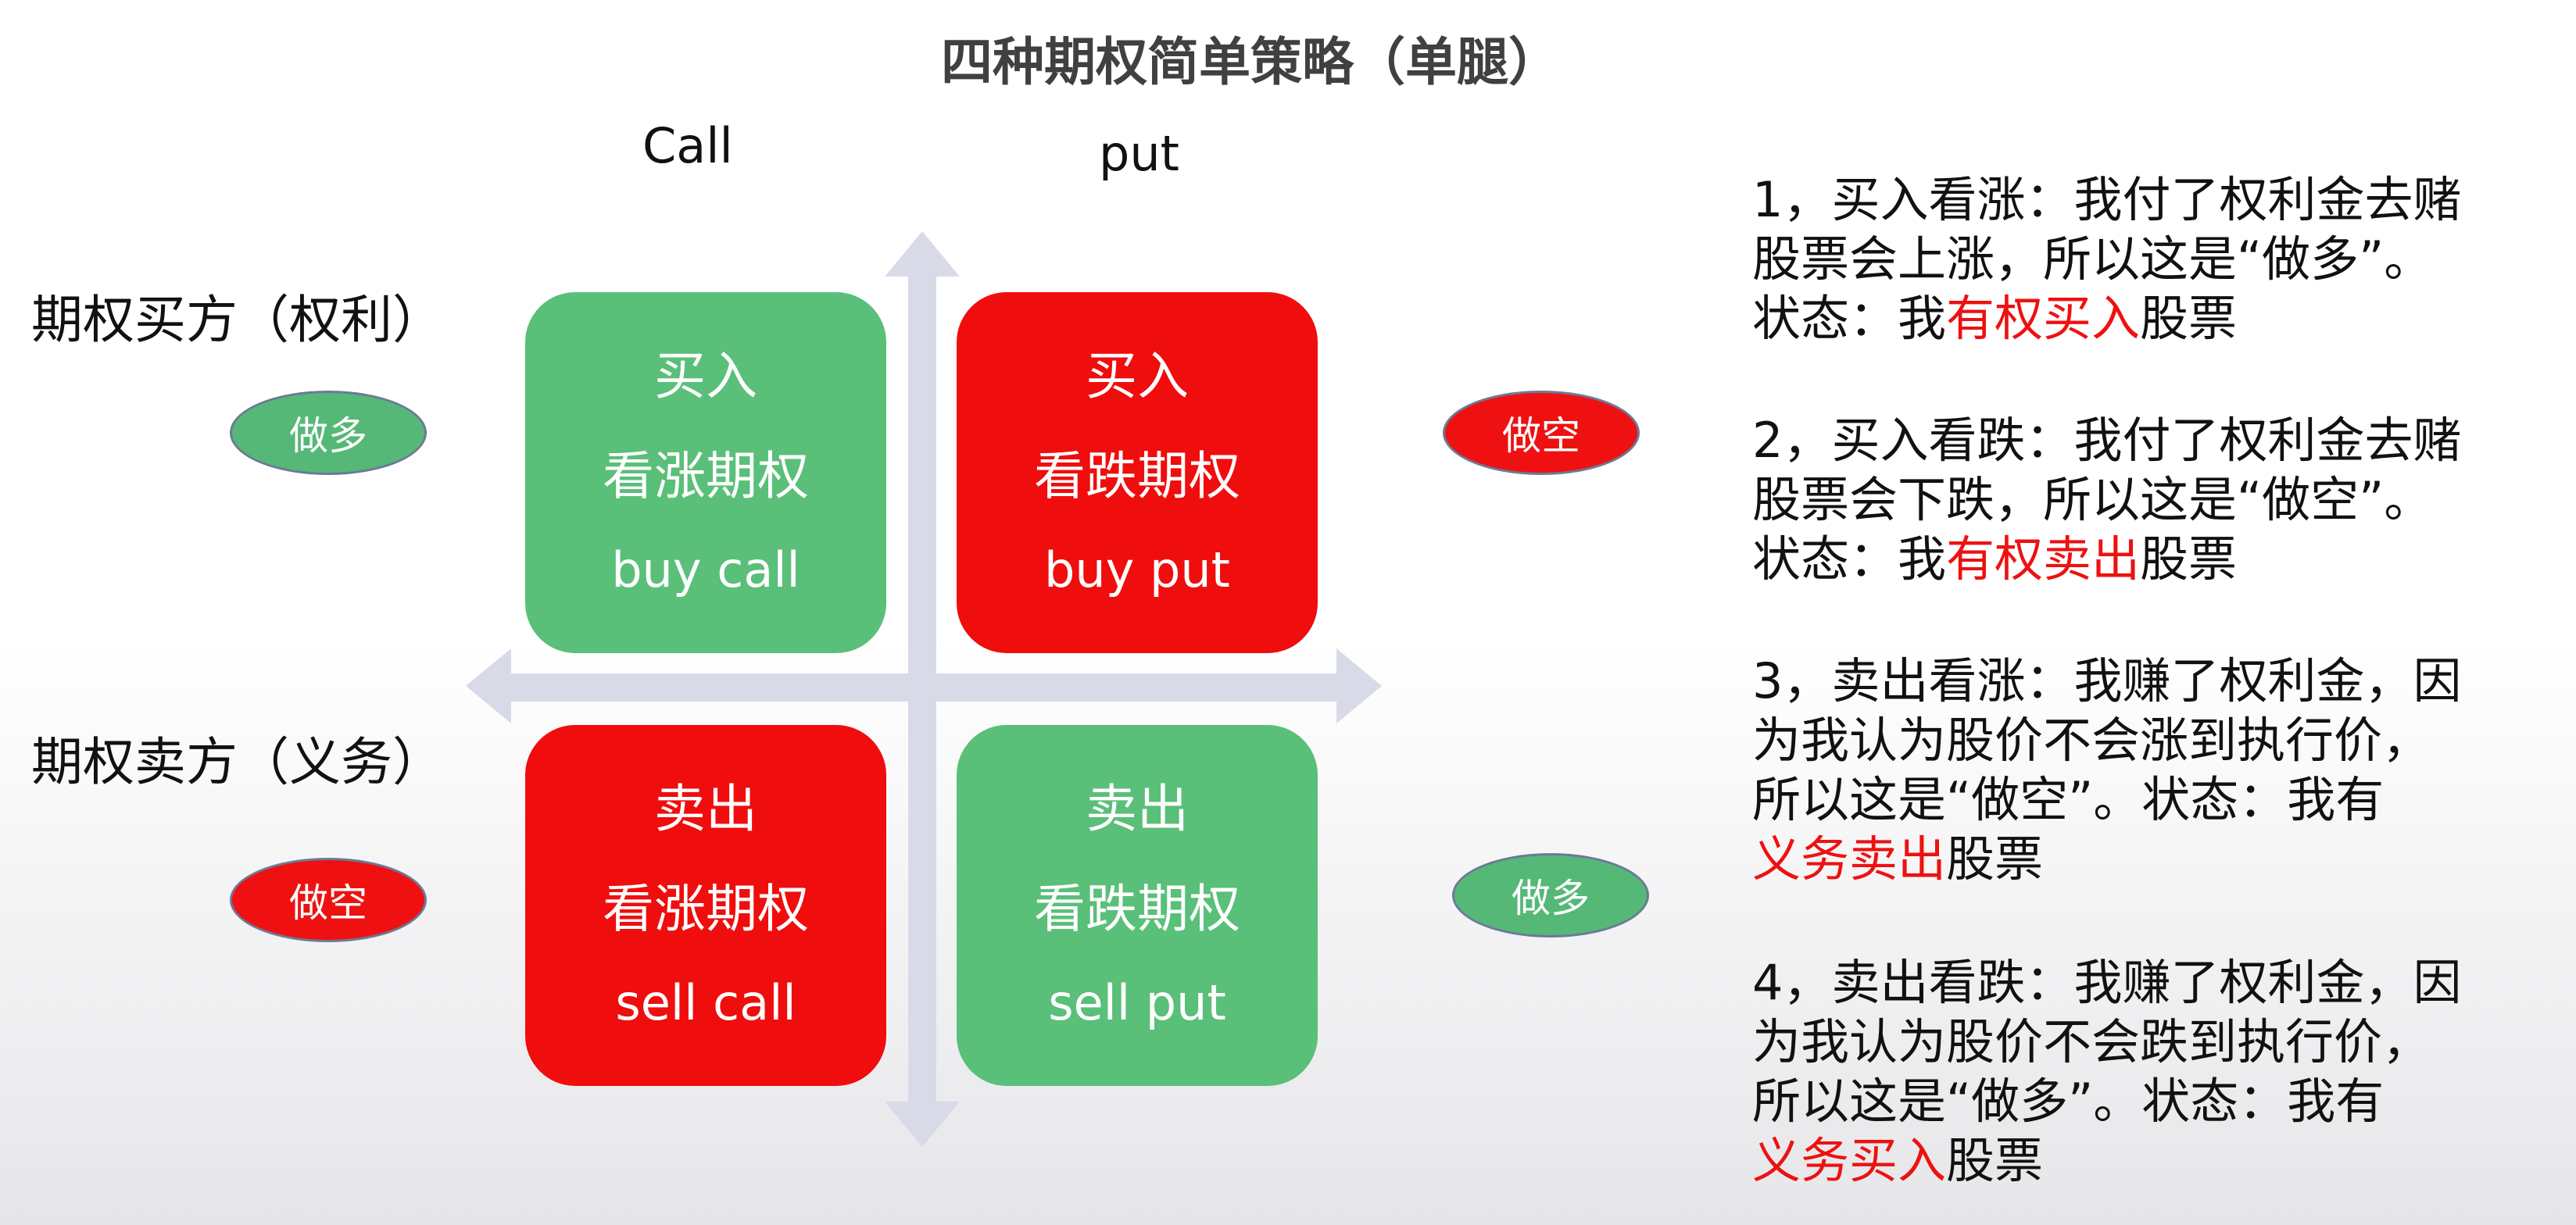 This screenshot has height=1225, width=2576. Describe the element at coordinates (1550, 895) in the screenshot. I see `tag-long-sell-put: 做多` at that location.